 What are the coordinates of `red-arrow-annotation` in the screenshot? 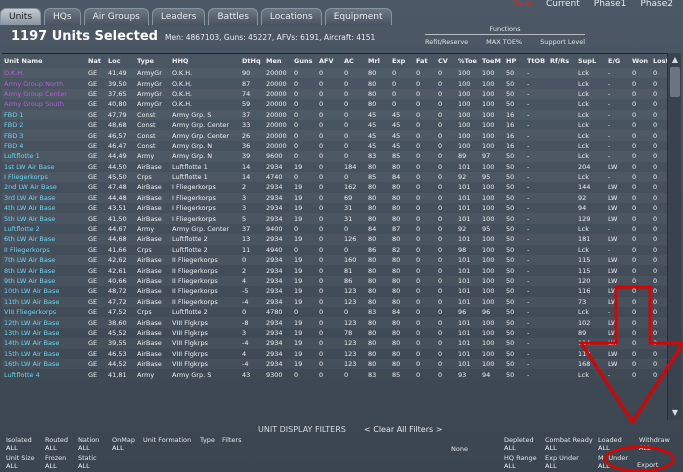 It's located at (630, 378).